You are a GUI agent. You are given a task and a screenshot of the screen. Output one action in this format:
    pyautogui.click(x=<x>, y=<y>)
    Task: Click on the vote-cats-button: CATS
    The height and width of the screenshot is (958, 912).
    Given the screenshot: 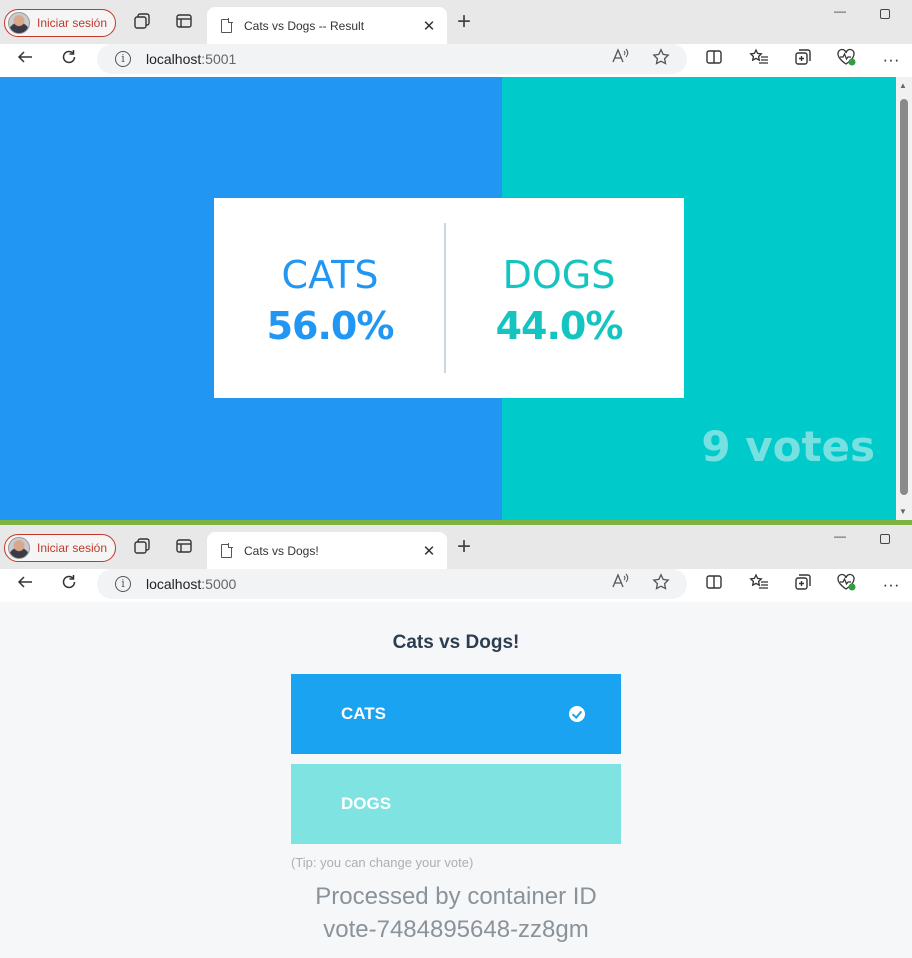 What is the action you would take?
    pyautogui.click(x=456, y=714)
    